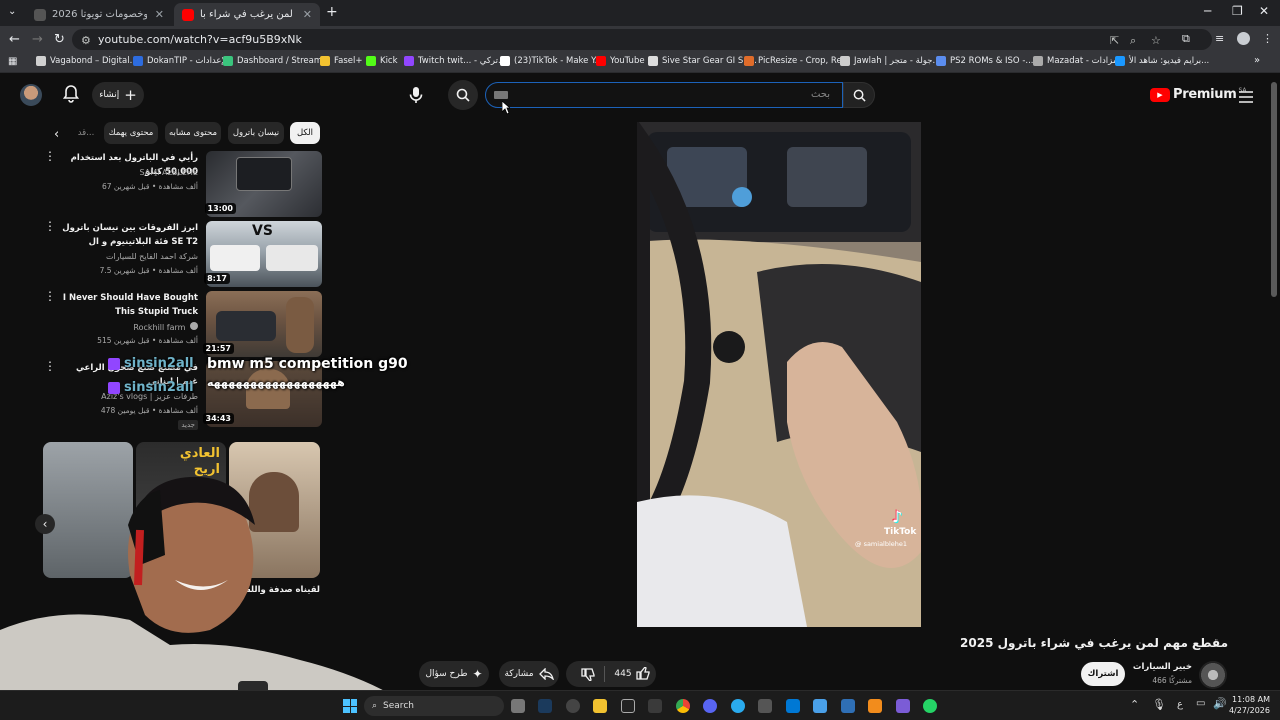 This screenshot has height=720, width=1280. I want to click on more-bookmarks-icon: », so click(1257, 60).